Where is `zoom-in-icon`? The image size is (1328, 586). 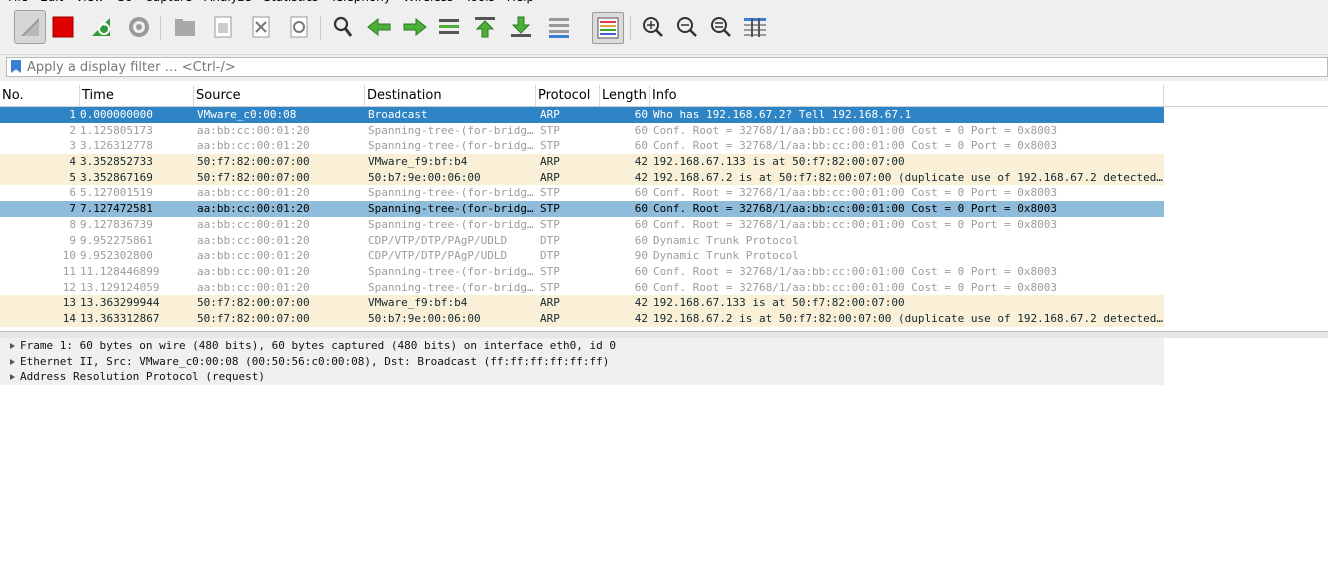 zoom-in-icon is located at coordinates (653, 27).